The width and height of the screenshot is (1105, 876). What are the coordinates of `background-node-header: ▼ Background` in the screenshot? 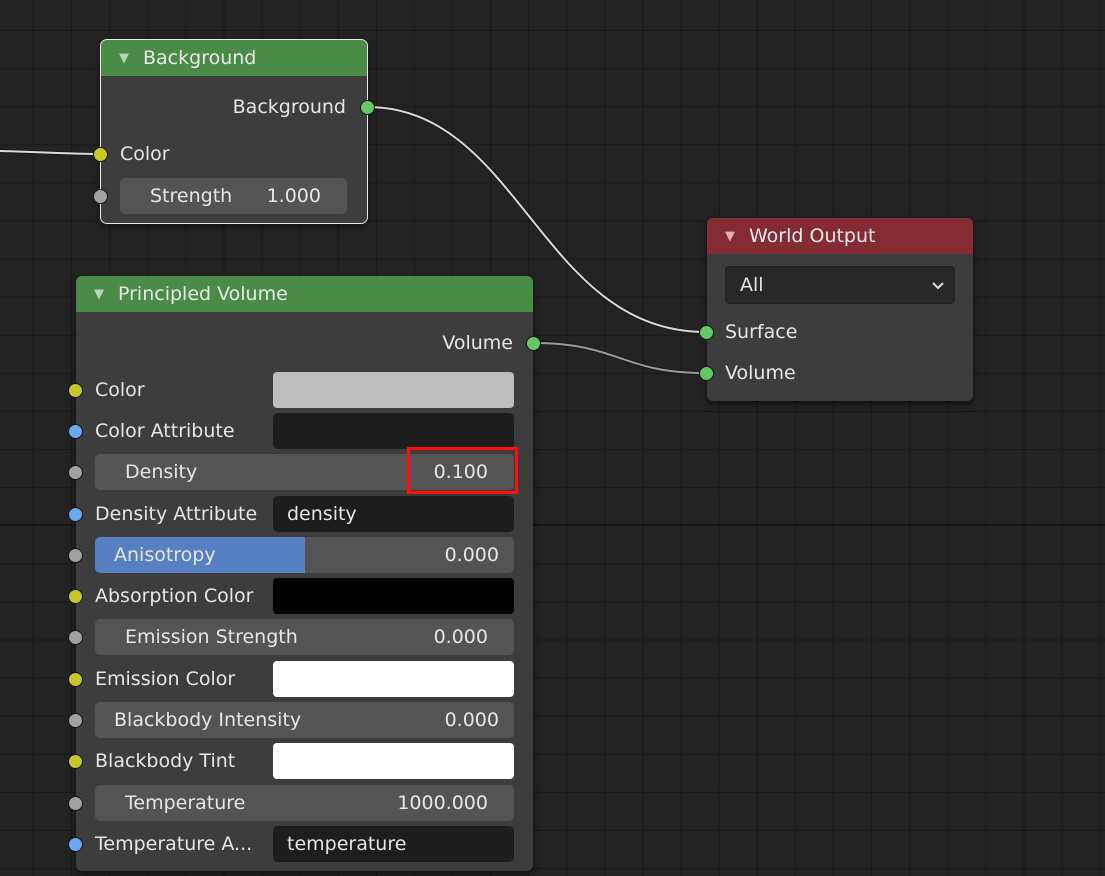 It's located at (234, 58).